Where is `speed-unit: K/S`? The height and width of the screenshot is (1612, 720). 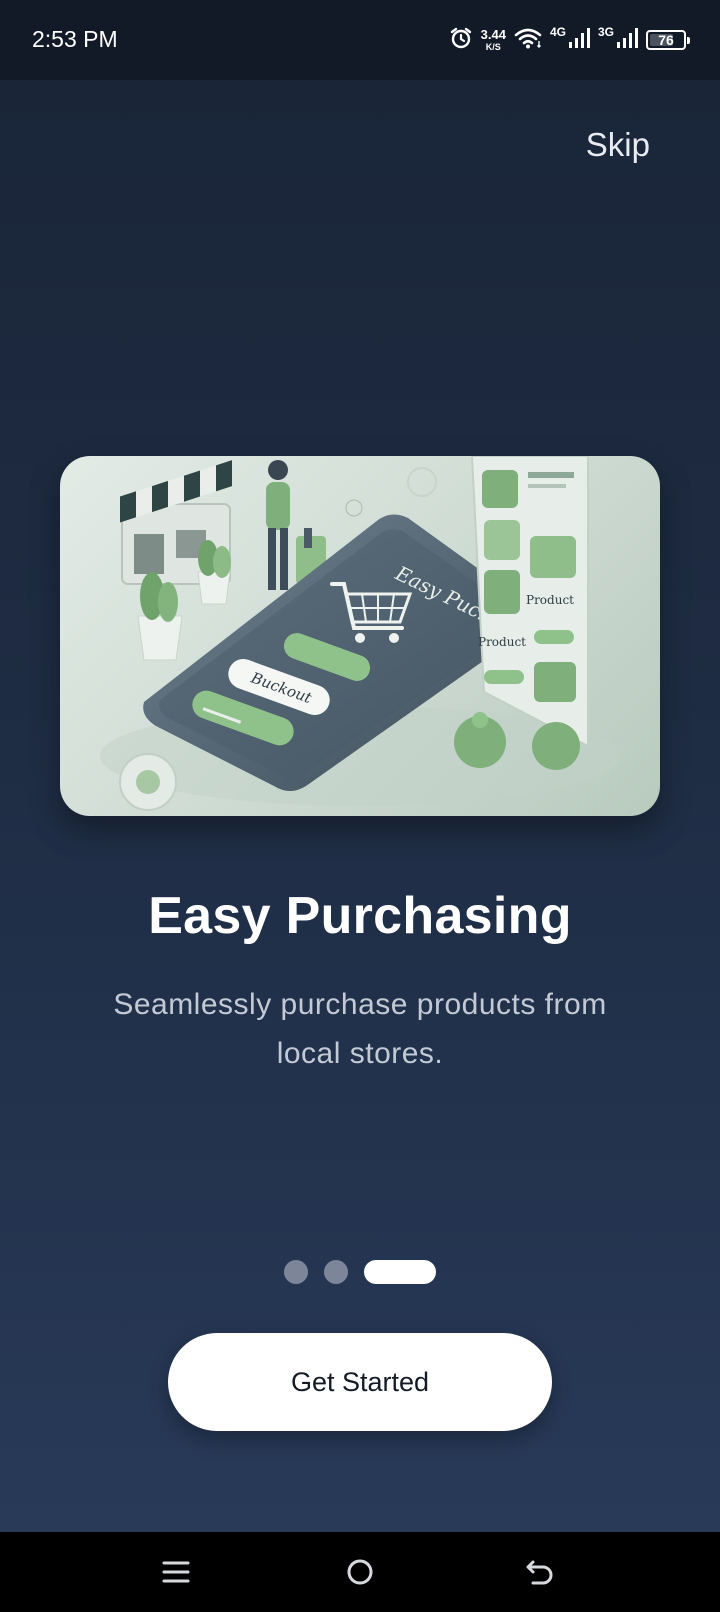 speed-unit: K/S is located at coordinates (493, 47).